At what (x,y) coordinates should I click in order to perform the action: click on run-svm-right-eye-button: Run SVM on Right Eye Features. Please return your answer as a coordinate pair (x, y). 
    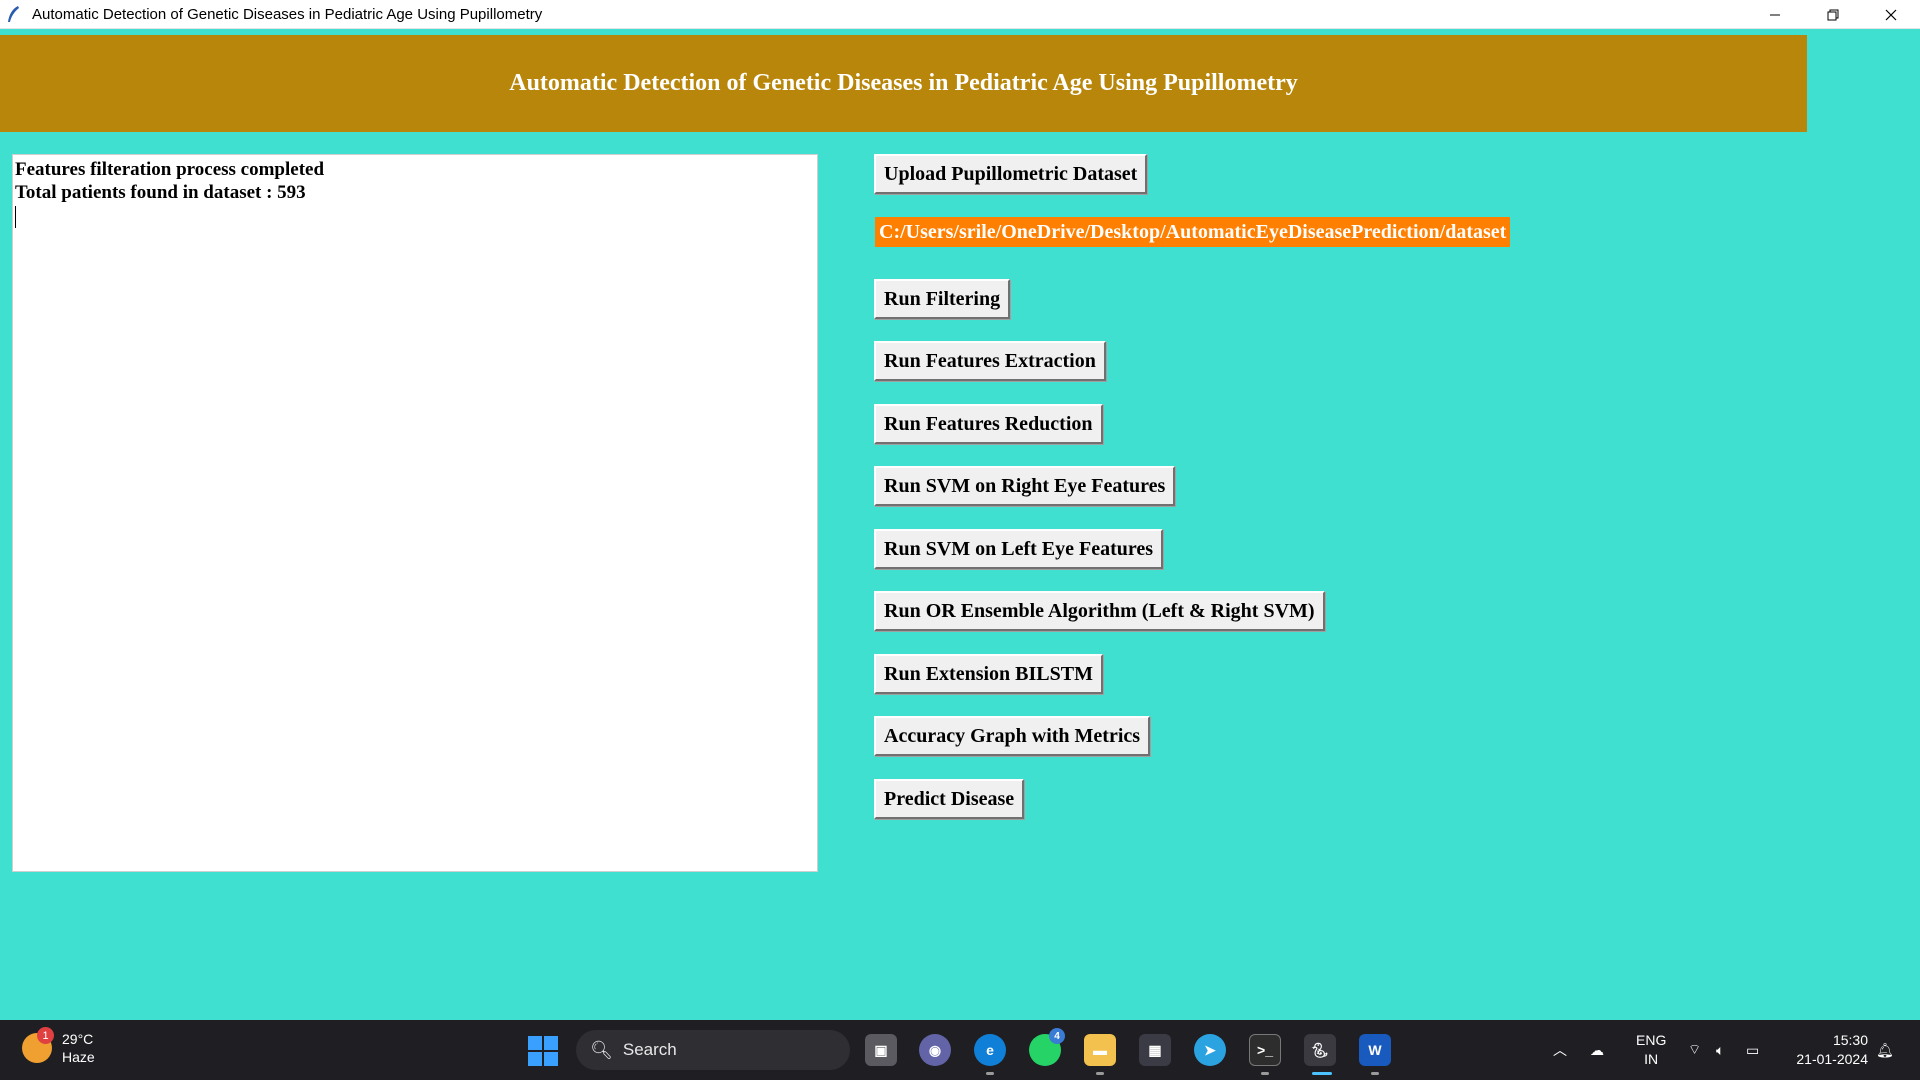
    Looking at the image, I should click on (1025, 486).